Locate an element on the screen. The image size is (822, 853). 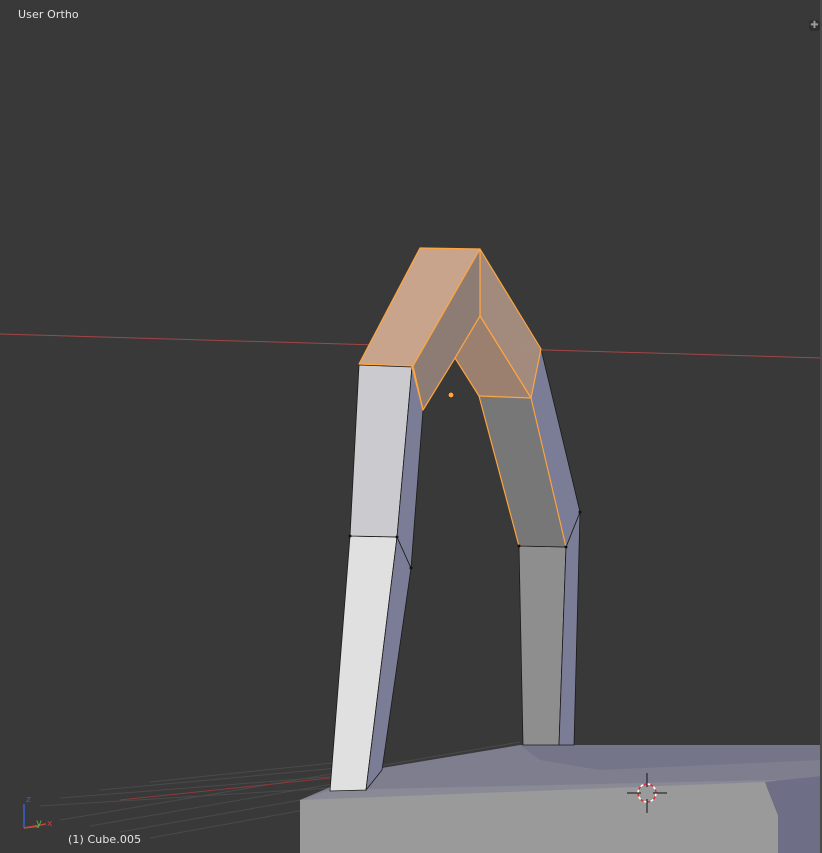
object-origin-icon is located at coordinates (451, 395).